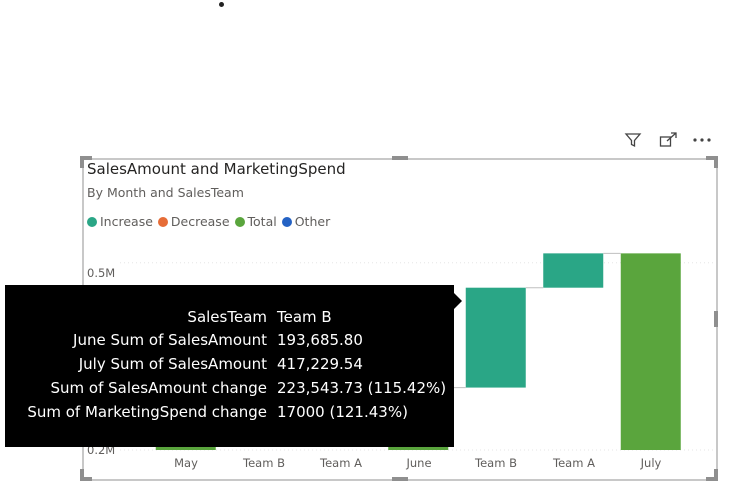  What do you see at coordinates (495, 337) in the screenshot?
I see `waterfall-bar-team-b` at bounding box center [495, 337].